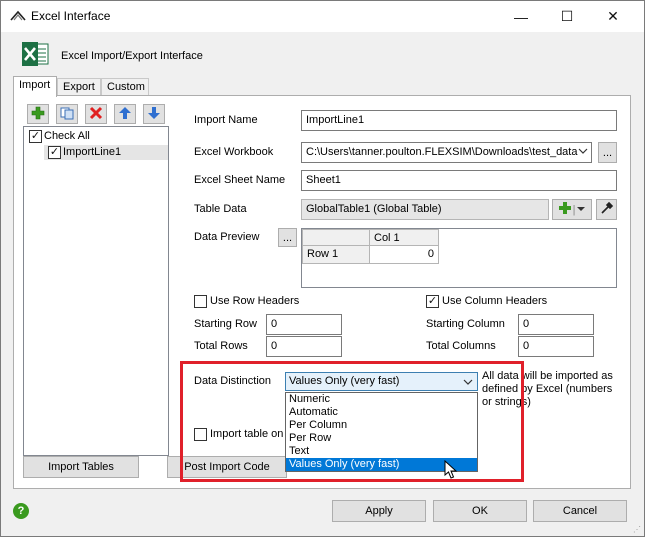 Image resolution: width=645 pixels, height=537 pixels. What do you see at coordinates (556, 346) in the screenshot?
I see `total-columns-input: 0` at bounding box center [556, 346].